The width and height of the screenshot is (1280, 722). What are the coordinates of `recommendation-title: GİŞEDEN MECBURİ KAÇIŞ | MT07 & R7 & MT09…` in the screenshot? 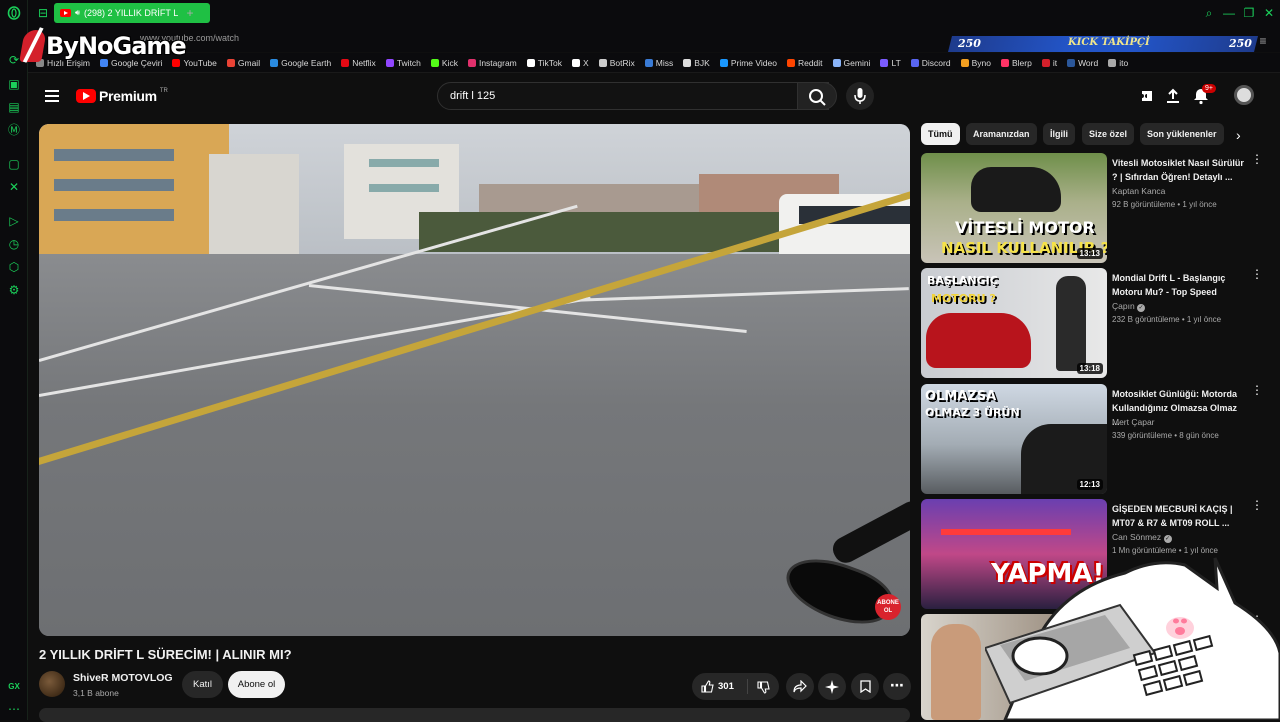 It's located at (1178, 516).